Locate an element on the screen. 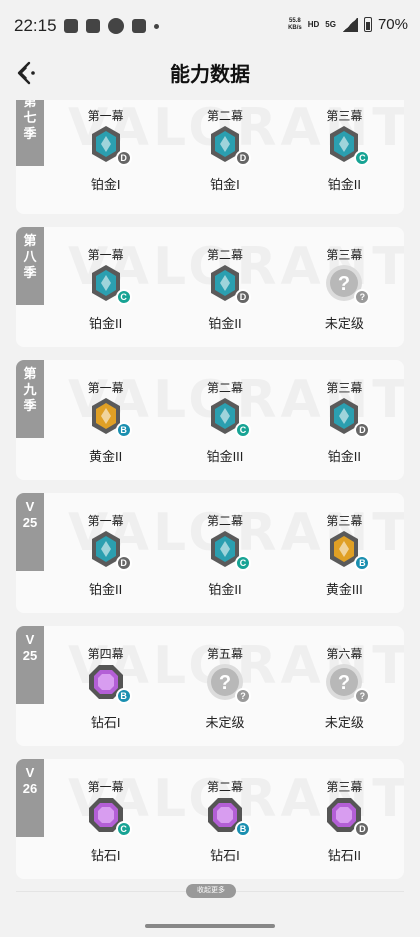  signal-icon is located at coordinates (349, 24).